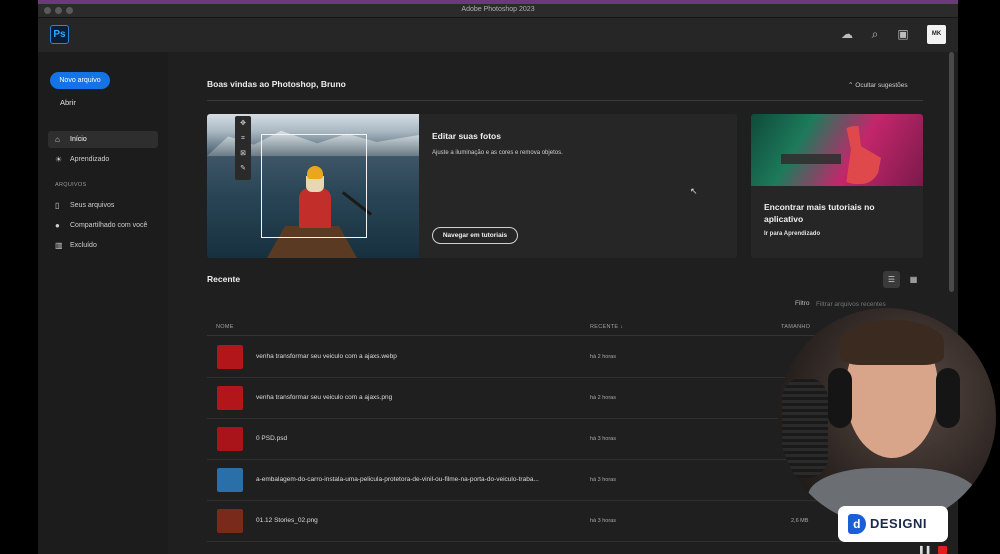 The image size is (1000, 554). What do you see at coordinates (243, 168) in the screenshot?
I see `brush-tool-icon: ✎` at bounding box center [243, 168].